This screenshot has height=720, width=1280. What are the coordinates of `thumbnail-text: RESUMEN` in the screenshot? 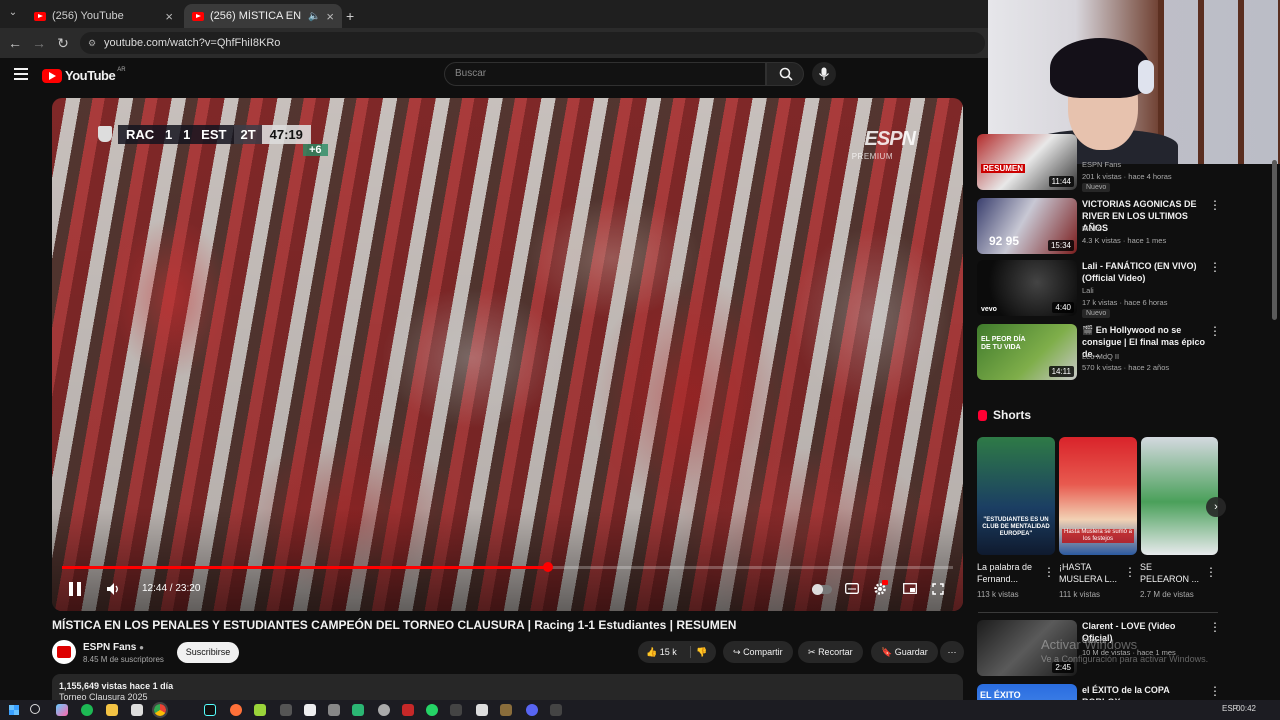 It's located at (1003, 168).